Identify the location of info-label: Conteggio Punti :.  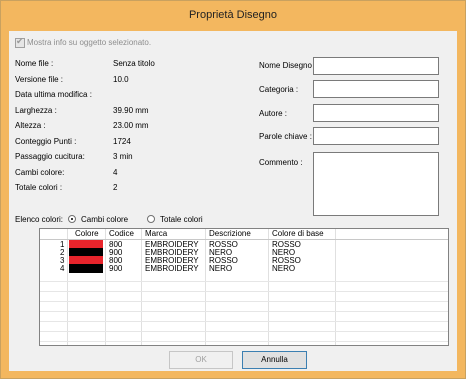
(46, 141).